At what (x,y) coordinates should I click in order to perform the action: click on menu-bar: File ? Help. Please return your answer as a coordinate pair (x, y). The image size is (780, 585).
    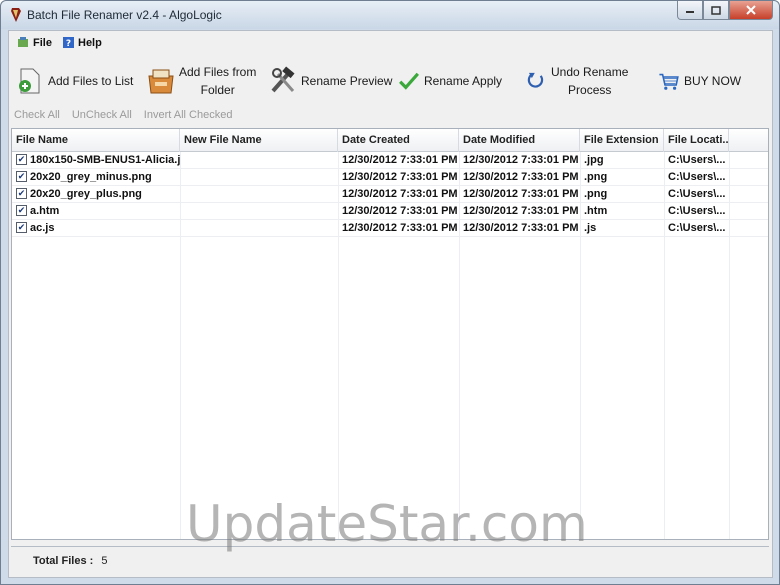
    Looking at the image, I should click on (390, 43).